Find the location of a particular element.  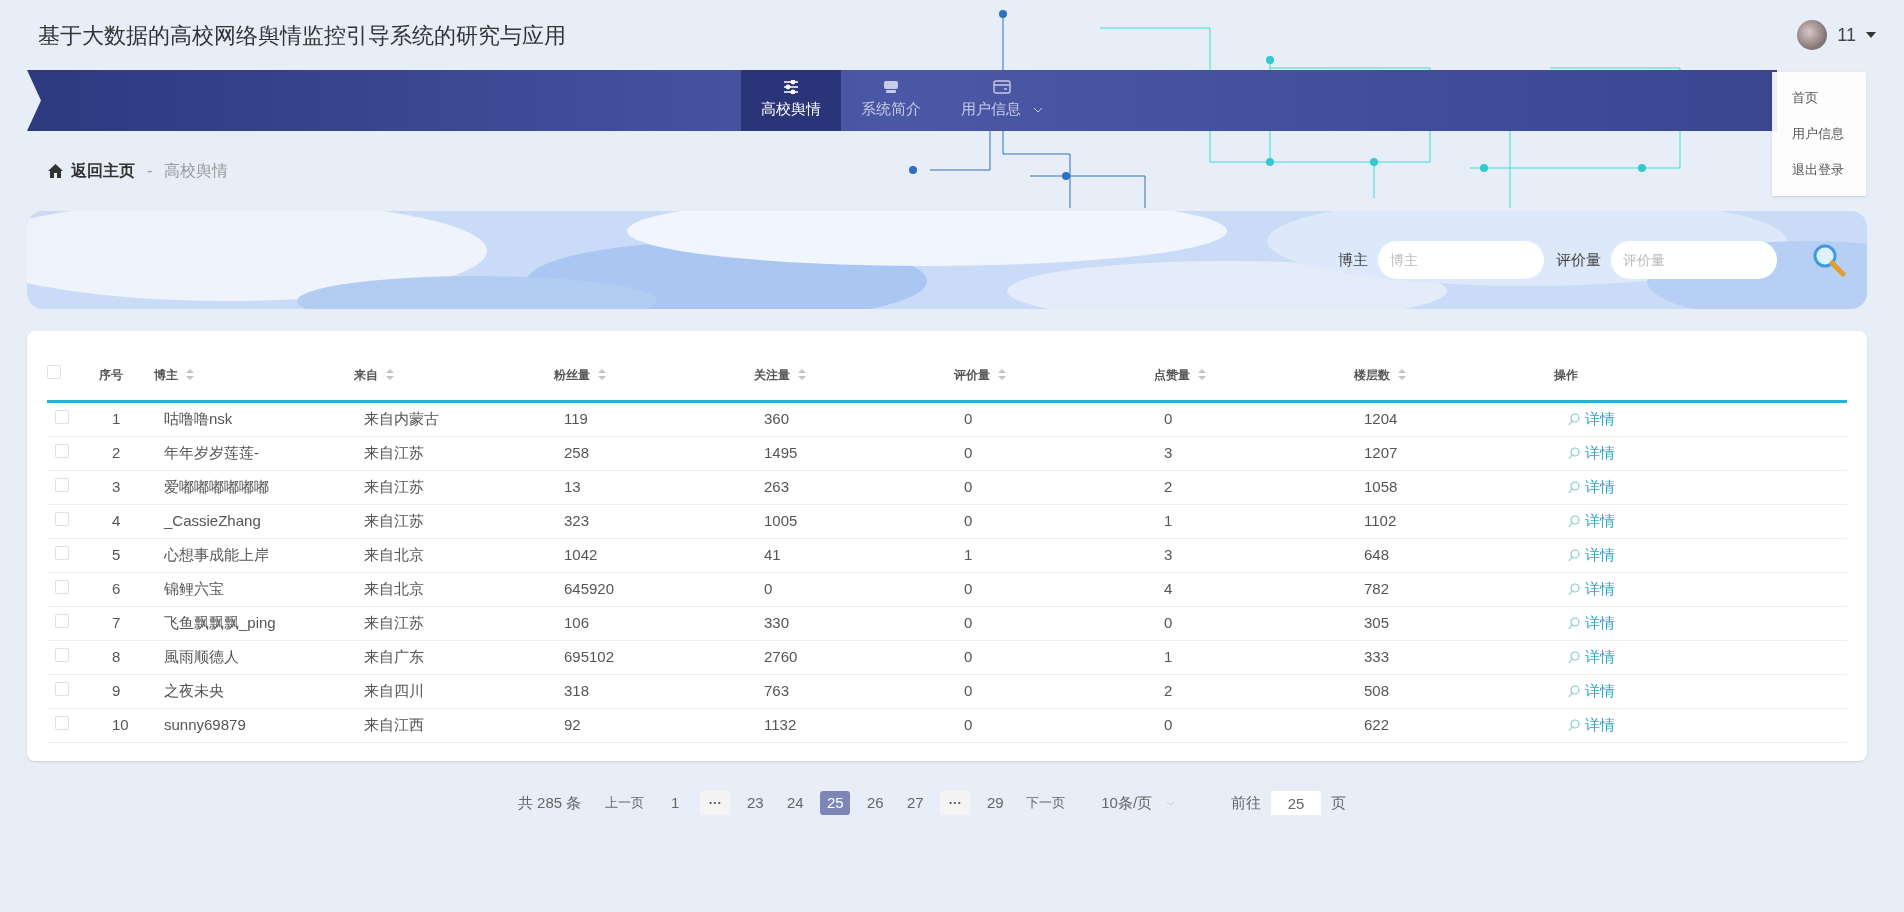

table-cell-text: 1132 is located at coordinates (780, 725).